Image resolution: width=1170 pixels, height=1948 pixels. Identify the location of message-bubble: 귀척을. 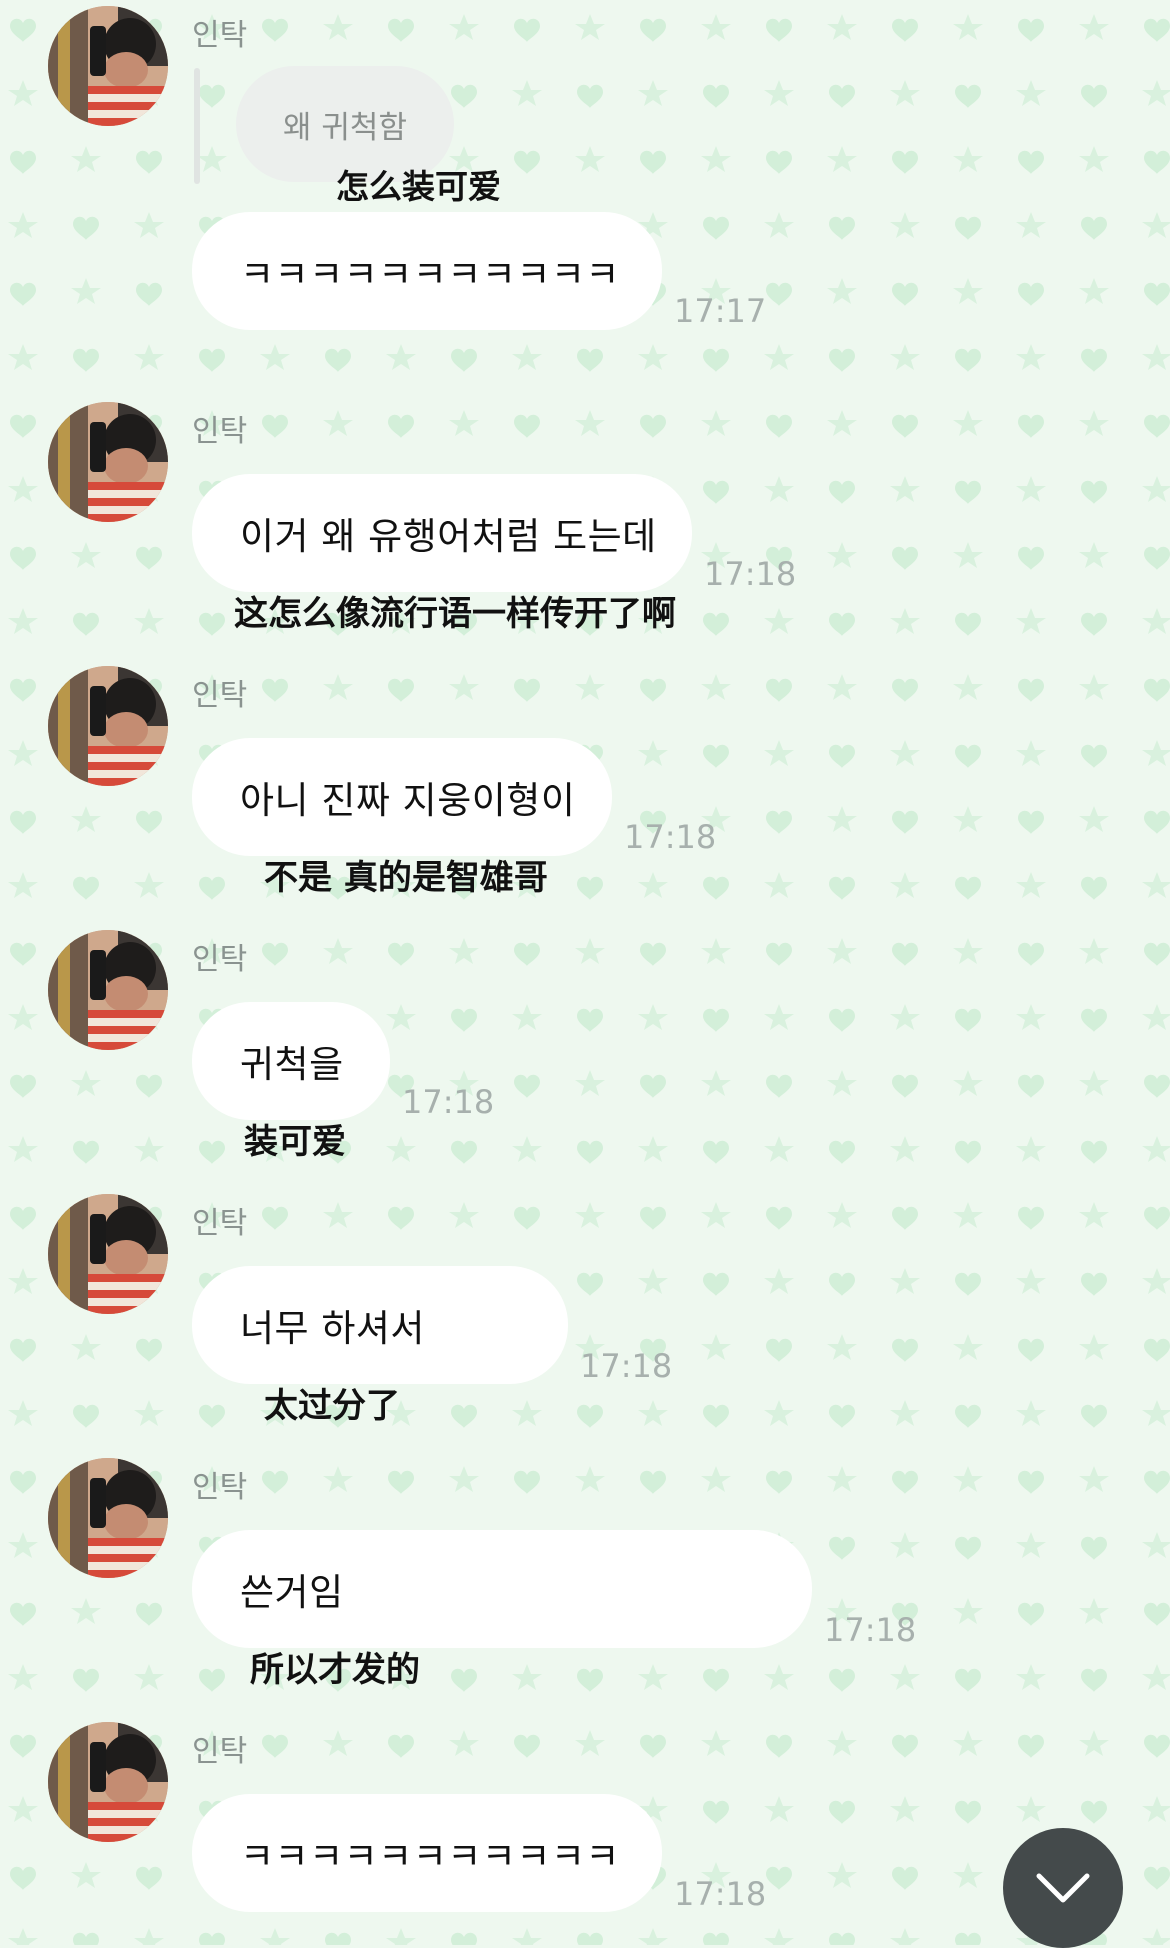
(291, 1061).